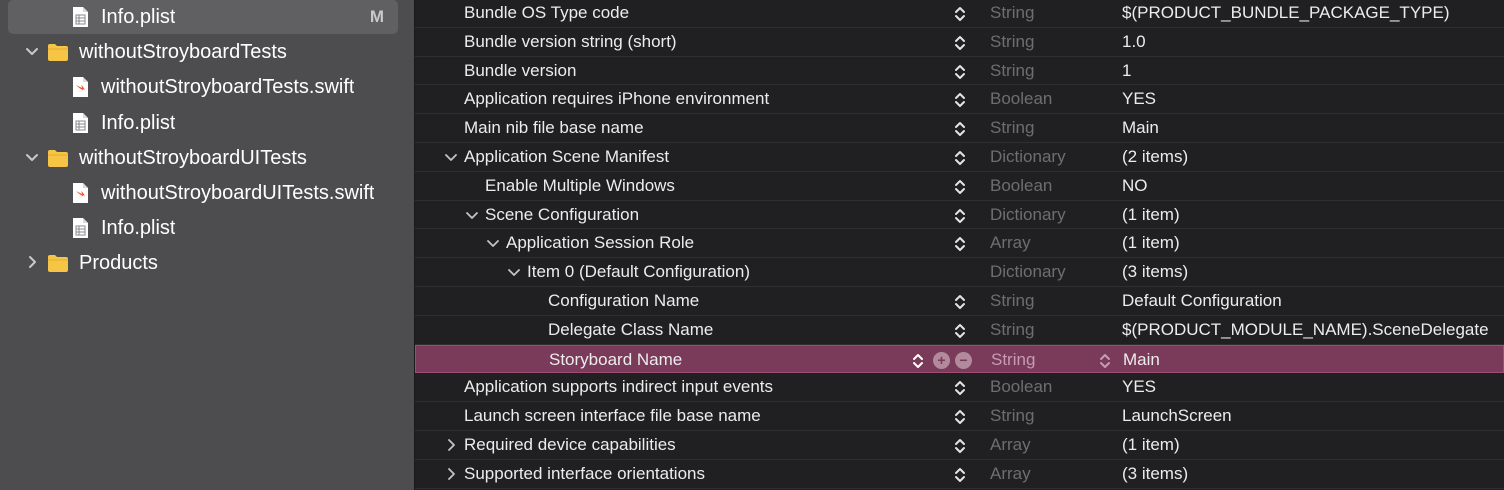 The height and width of the screenshot is (490, 1504). I want to click on plist-key: Item 0 (Default Configuration), so click(638, 272).